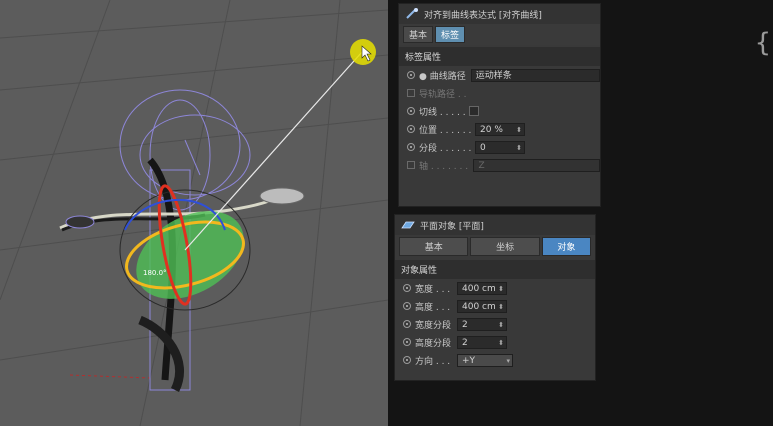 The height and width of the screenshot is (426, 773). What do you see at coordinates (433, 307) in the screenshot?
I see `height-label: 高度 . . .` at bounding box center [433, 307].